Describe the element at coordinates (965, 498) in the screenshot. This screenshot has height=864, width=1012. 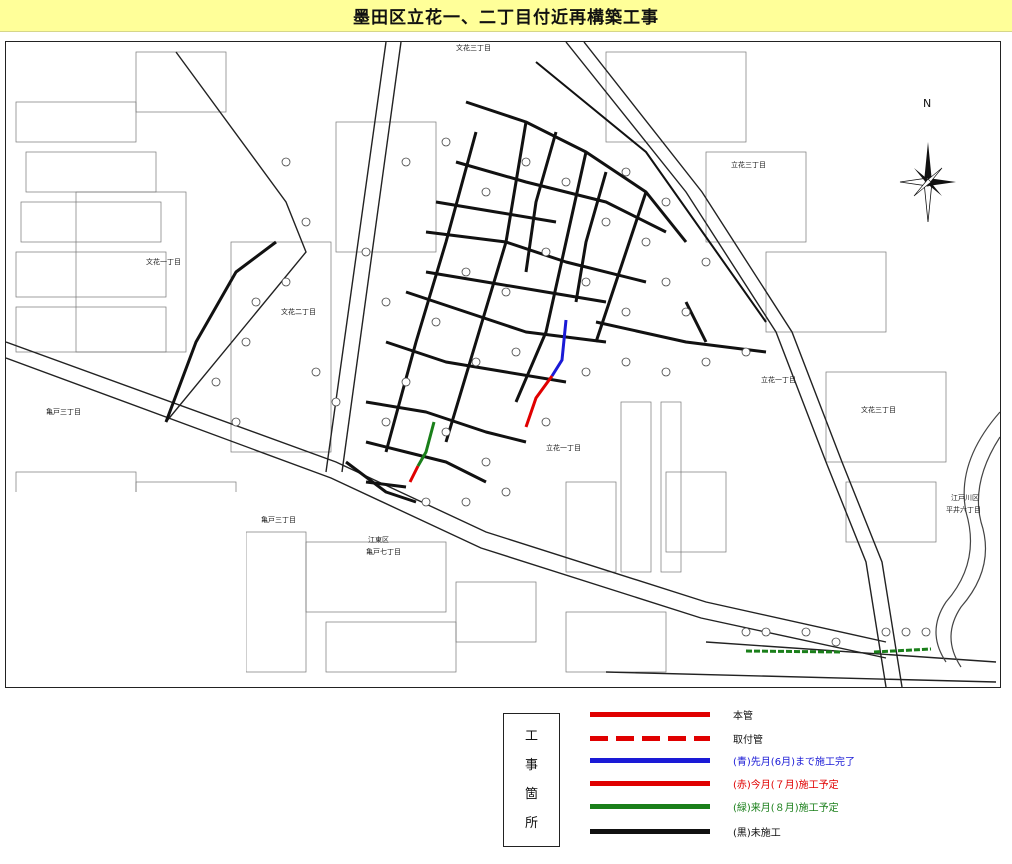
I see `area-label-edogawa-ward: 江戸川区` at that location.